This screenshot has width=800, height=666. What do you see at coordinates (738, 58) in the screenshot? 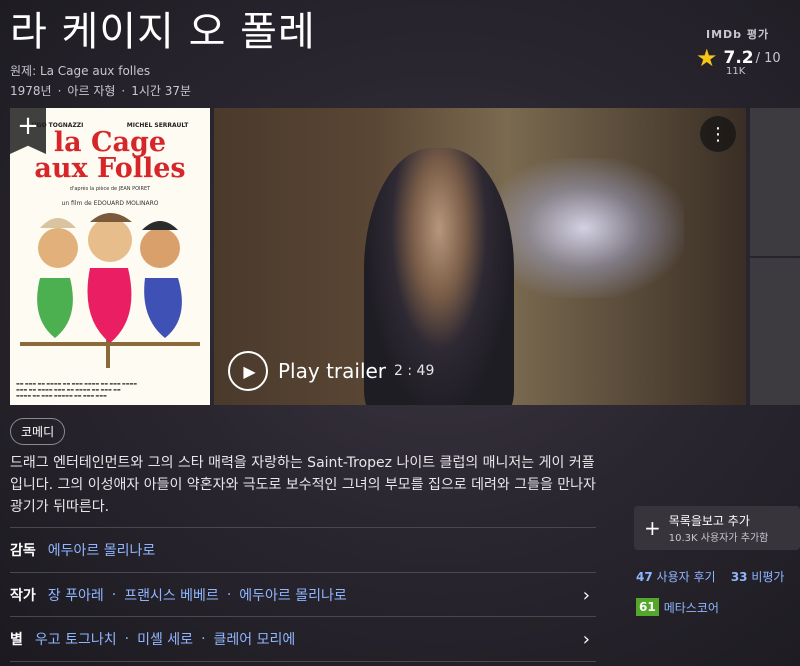
I see `imdb-score: 7.2` at bounding box center [738, 58].